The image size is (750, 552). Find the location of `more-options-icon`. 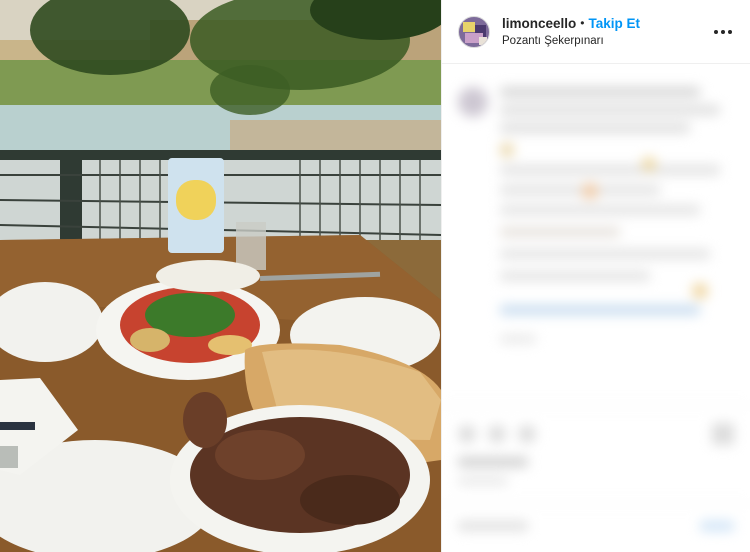

more-options-icon is located at coordinates (723, 32).